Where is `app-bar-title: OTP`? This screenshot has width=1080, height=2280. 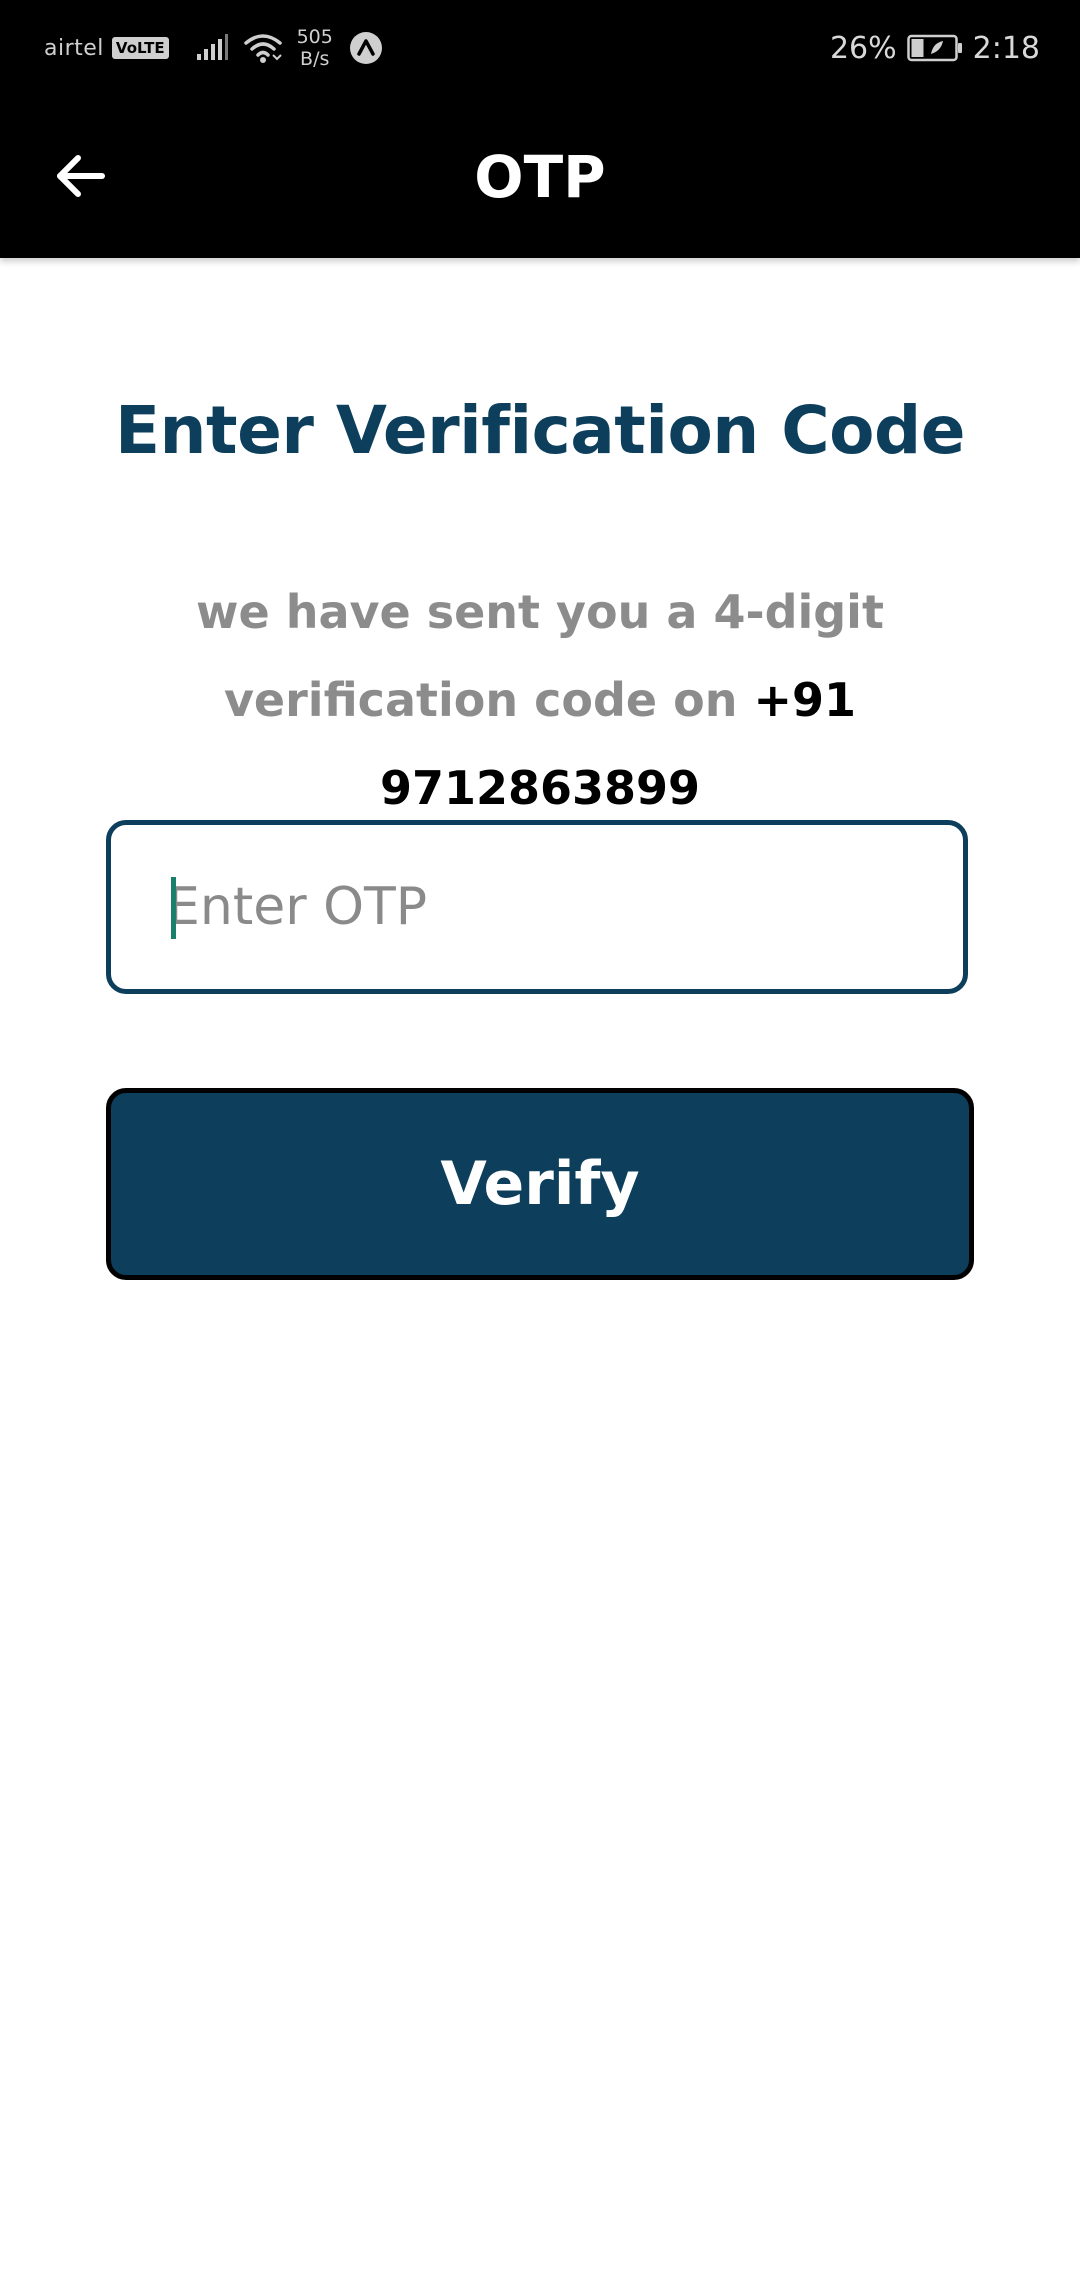 app-bar-title: OTP is located at coordinates (540, 177).